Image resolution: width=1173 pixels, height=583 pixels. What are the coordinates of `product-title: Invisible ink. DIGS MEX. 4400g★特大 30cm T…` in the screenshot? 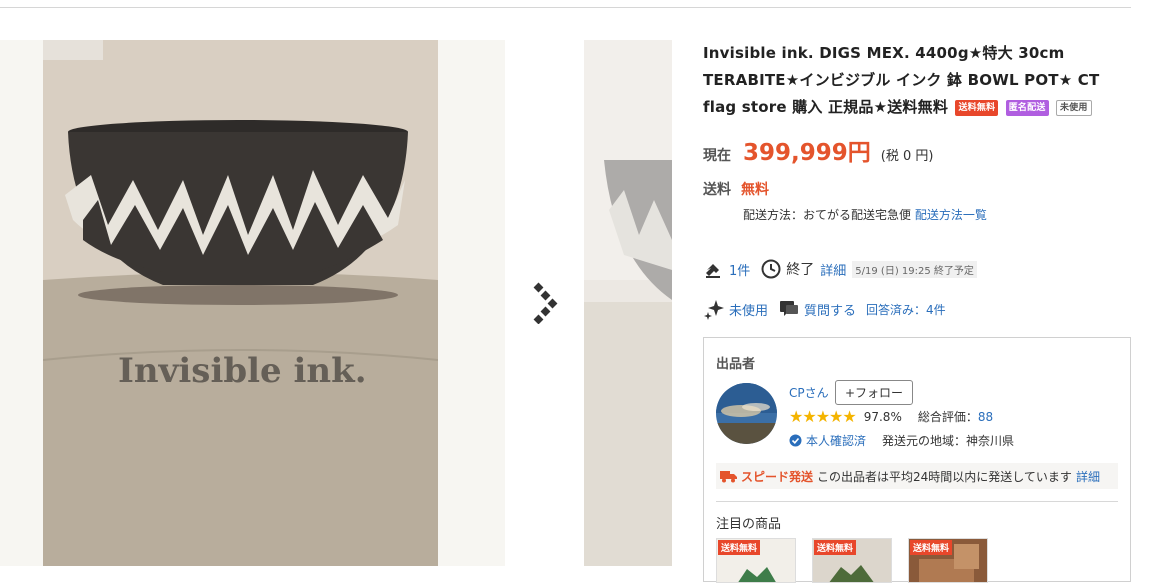 It's located at (918, 80).